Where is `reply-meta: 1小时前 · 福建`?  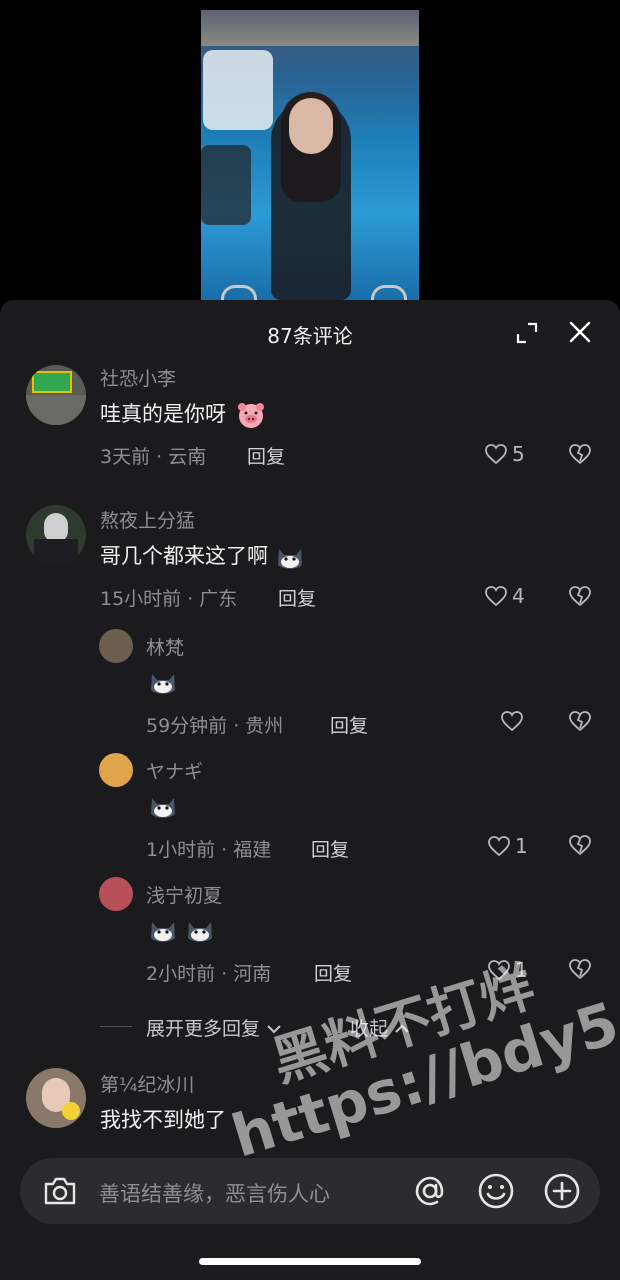 reply-meta: 1小时前 · 福建 is located at coordinates (209, 850).